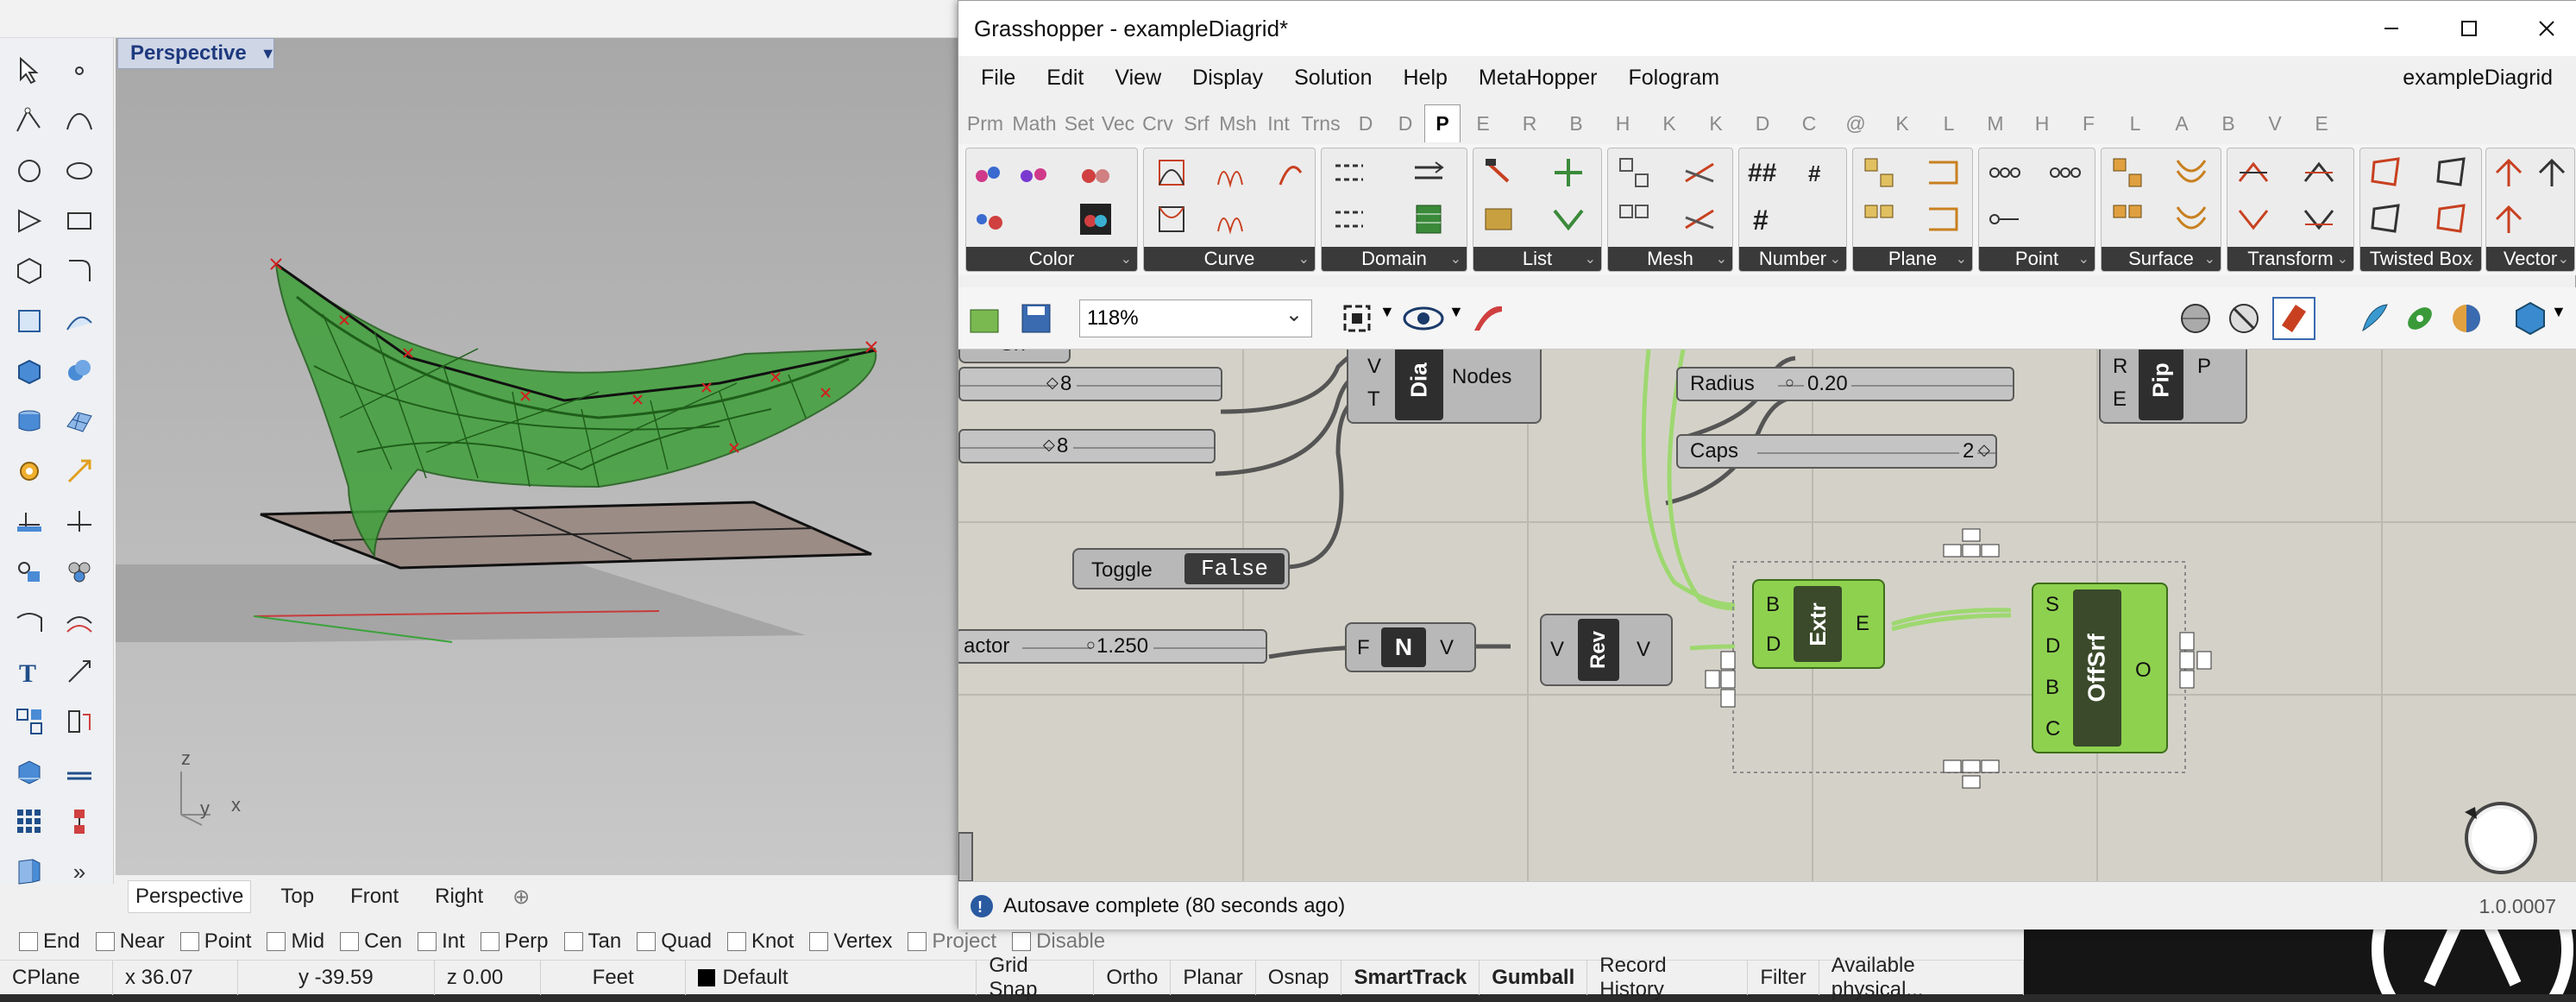 This screenshot has height=1002, width=2576. I want to click on smarttrack-button: SmartTrack, so click(1410, 978).